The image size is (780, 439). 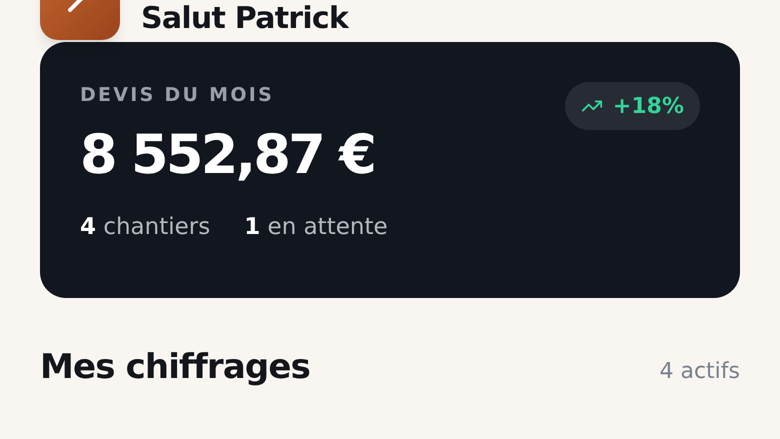 I want to click on stat-text: 1 en attente, so click(x=316, y=227).